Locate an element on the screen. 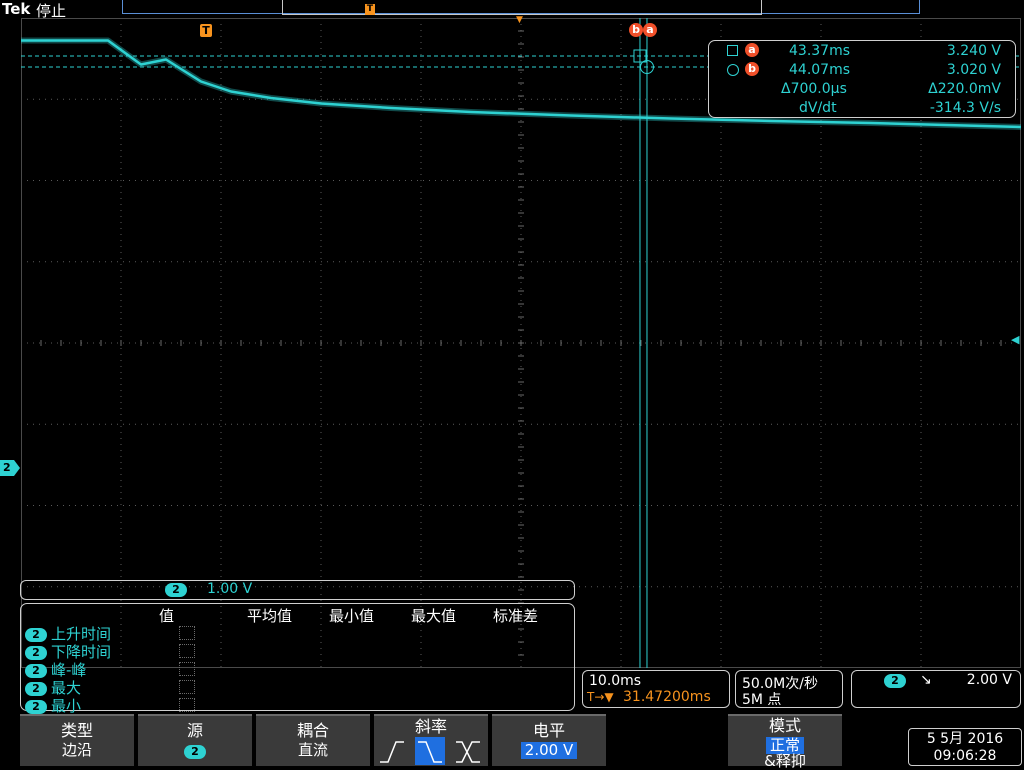 The width and height of the screenshot is (1024, 770). softkey-type: 类型 边沿 is located at coordinates (77, 740).